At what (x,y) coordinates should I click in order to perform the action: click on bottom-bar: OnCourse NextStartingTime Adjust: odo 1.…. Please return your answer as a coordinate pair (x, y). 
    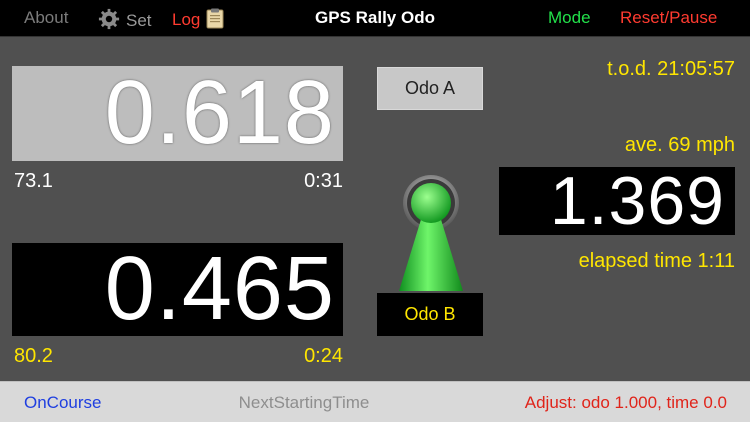
    Looking at the image, I should click on (375, 401).